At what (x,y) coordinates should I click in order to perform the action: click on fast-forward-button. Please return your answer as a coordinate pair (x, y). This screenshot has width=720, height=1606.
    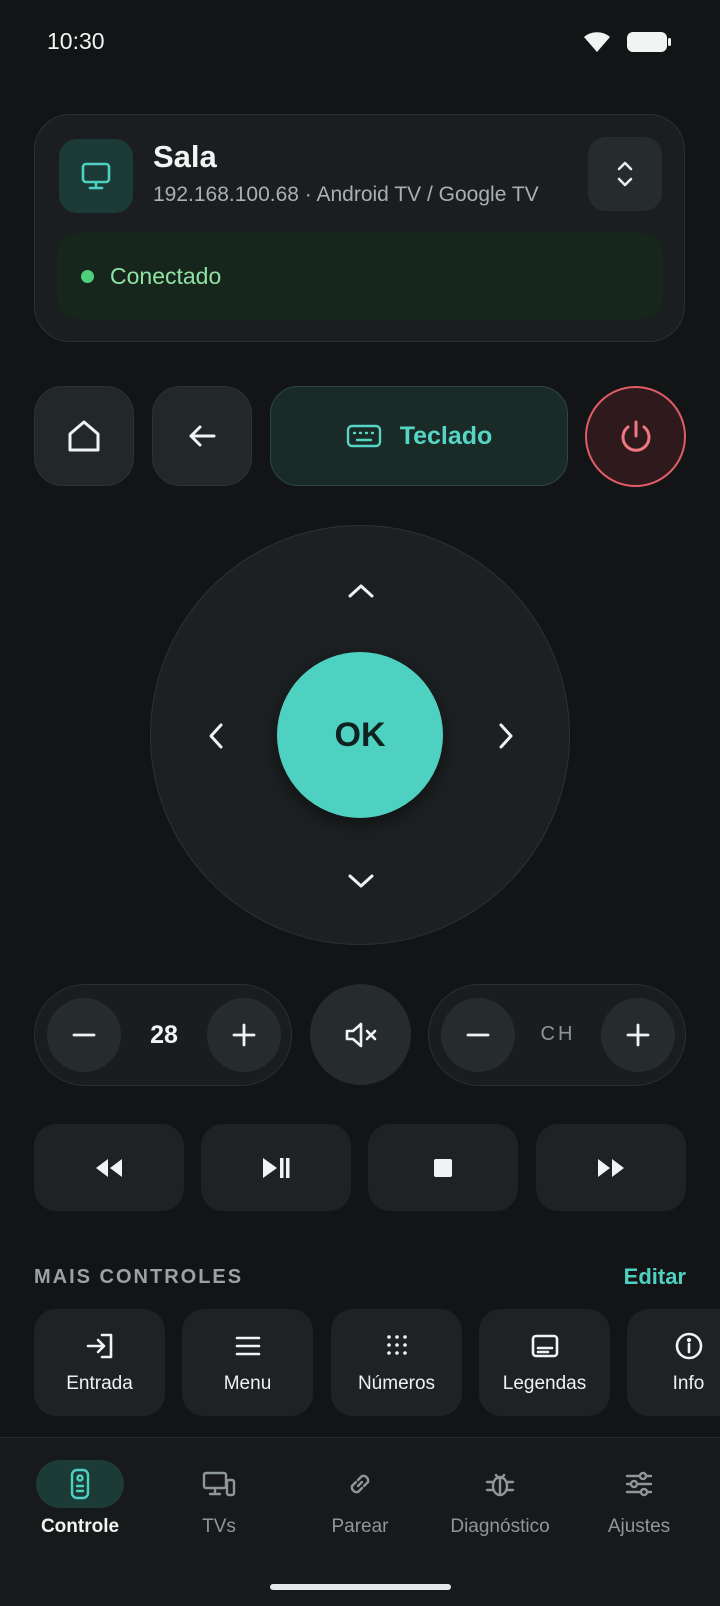
    Looking at the image, I should click on (611, 1167).